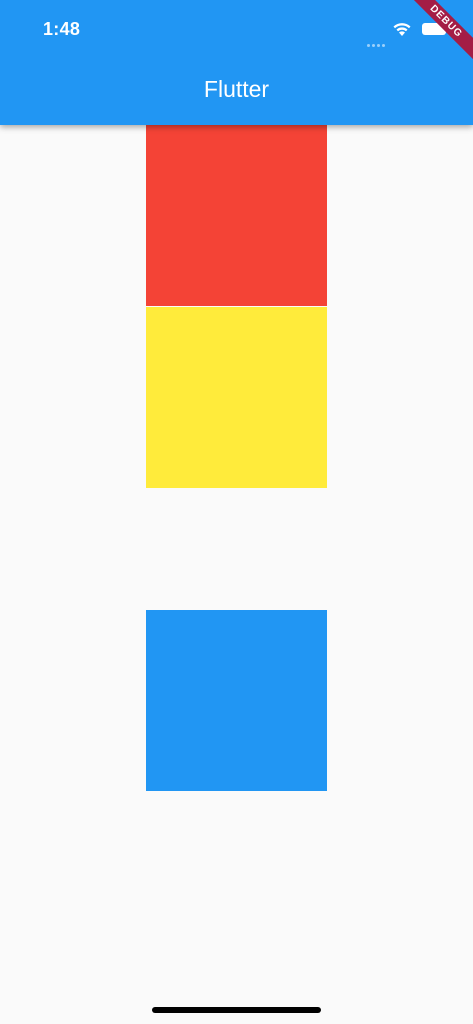 The width and height of the screenshot is (473, 1024). What do you see at coordinates (377, 40) in the screenshot?
I see `cellular-signal-icon` at bounding box center [377, 40].